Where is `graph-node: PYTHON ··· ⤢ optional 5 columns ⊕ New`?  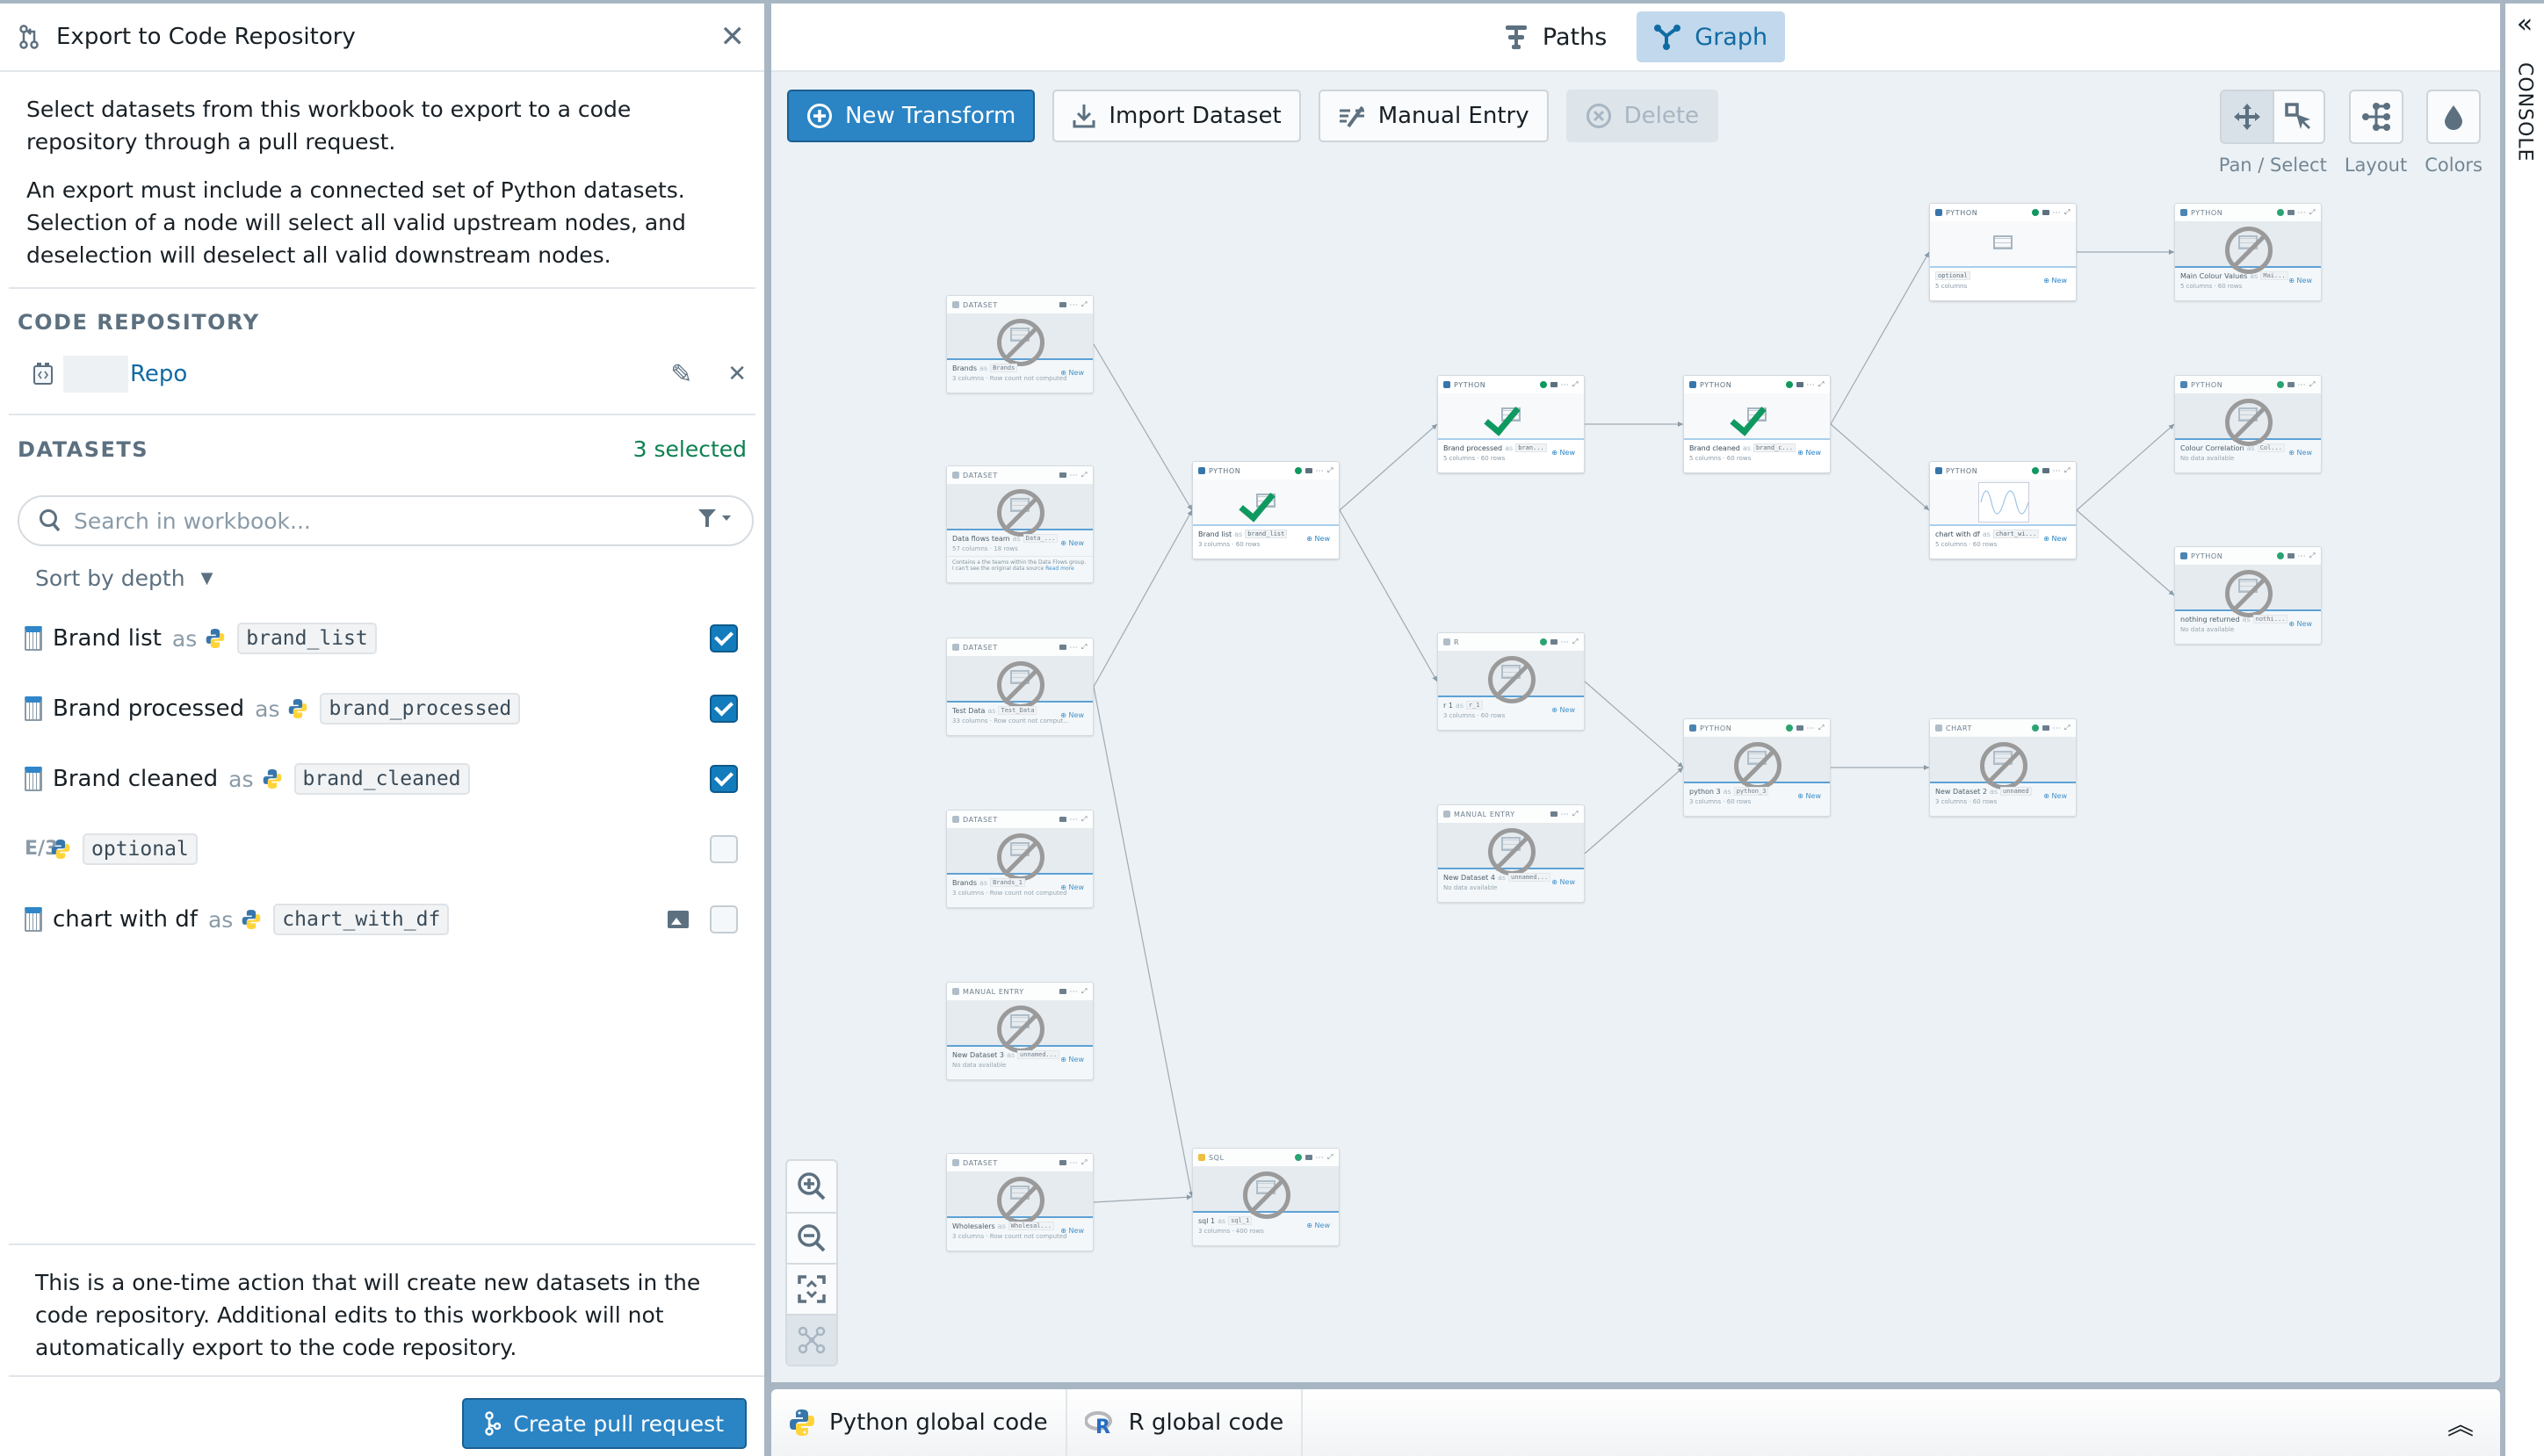 graph-node: PYTHON ··· ⤢ optional 5 columns ⊕ New is located at coordinates (2003, 252).